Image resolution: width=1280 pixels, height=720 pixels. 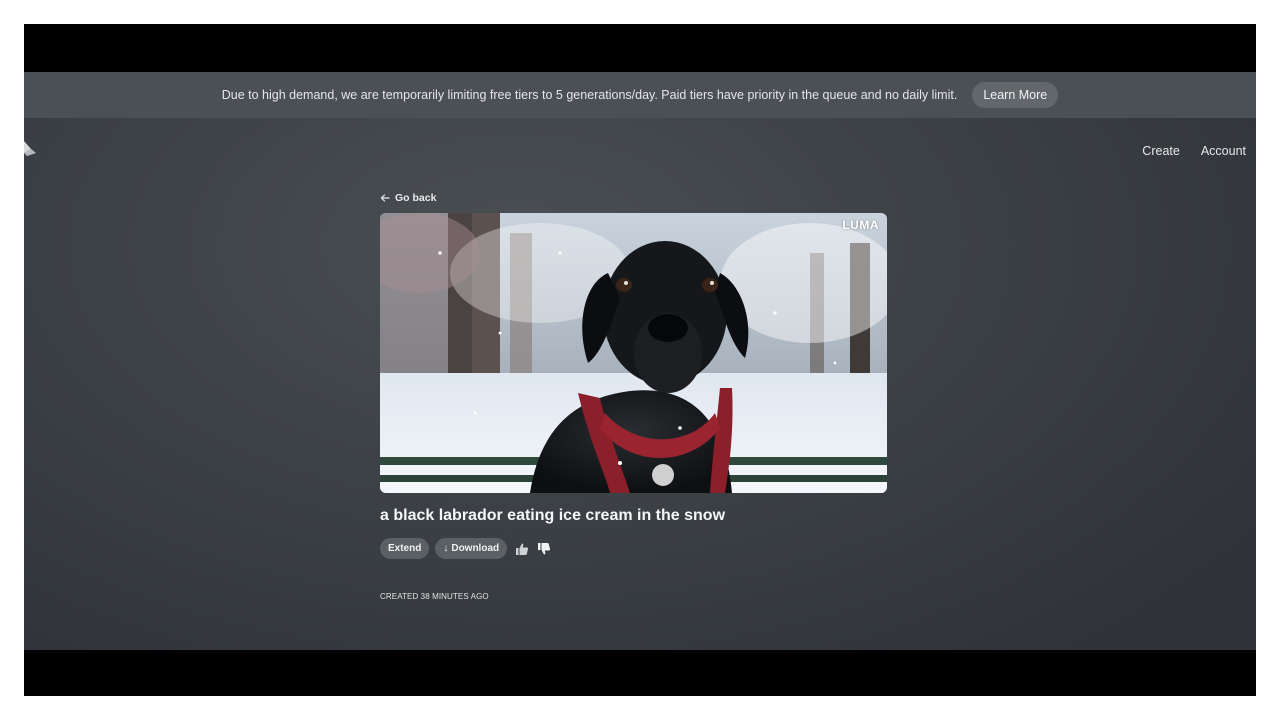 I want to click on learn-more-button: Learn More, so click(x=1015, y=95).